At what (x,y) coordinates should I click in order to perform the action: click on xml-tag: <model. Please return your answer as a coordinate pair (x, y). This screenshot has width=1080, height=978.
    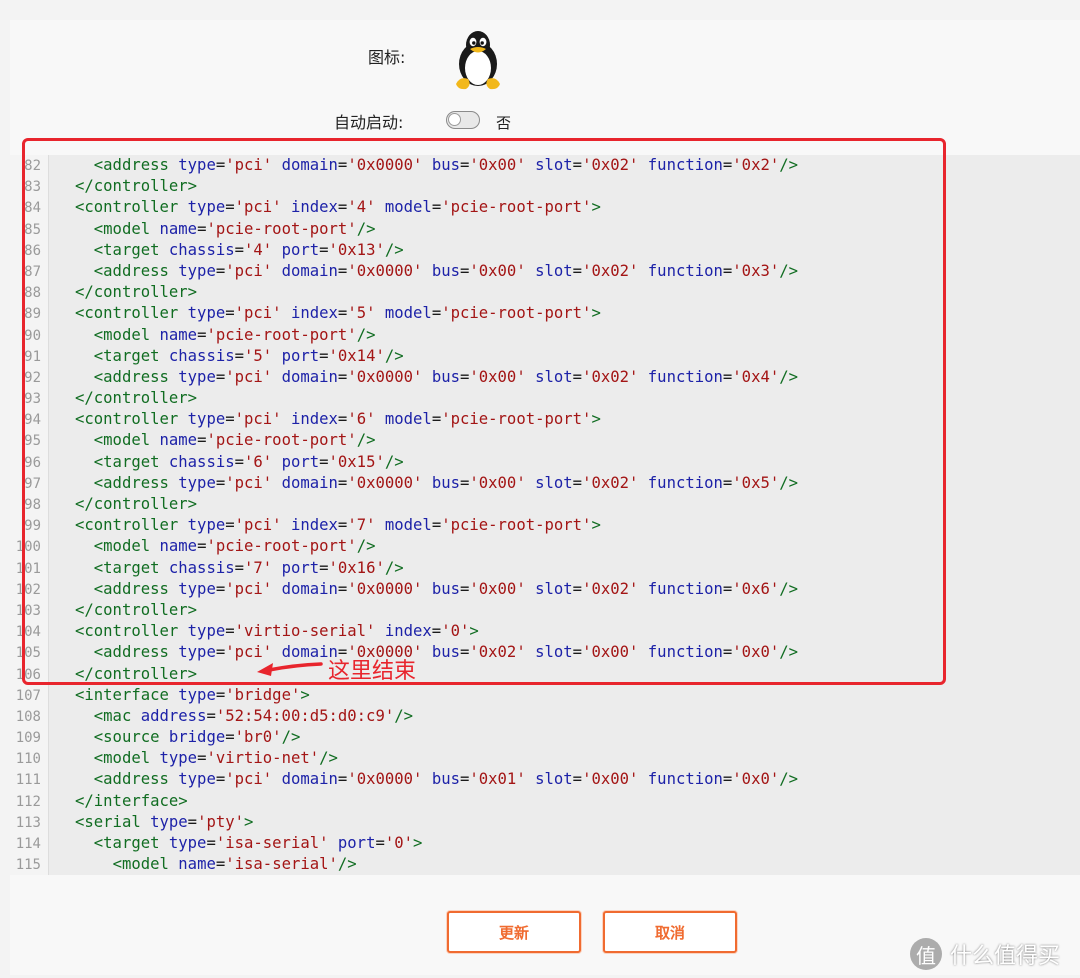
    Looking at the image, I should click on (122, 440).